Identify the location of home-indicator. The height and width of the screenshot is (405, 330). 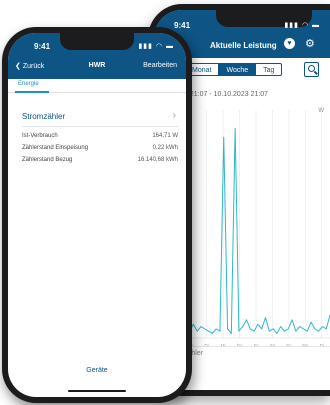
(97, 391).